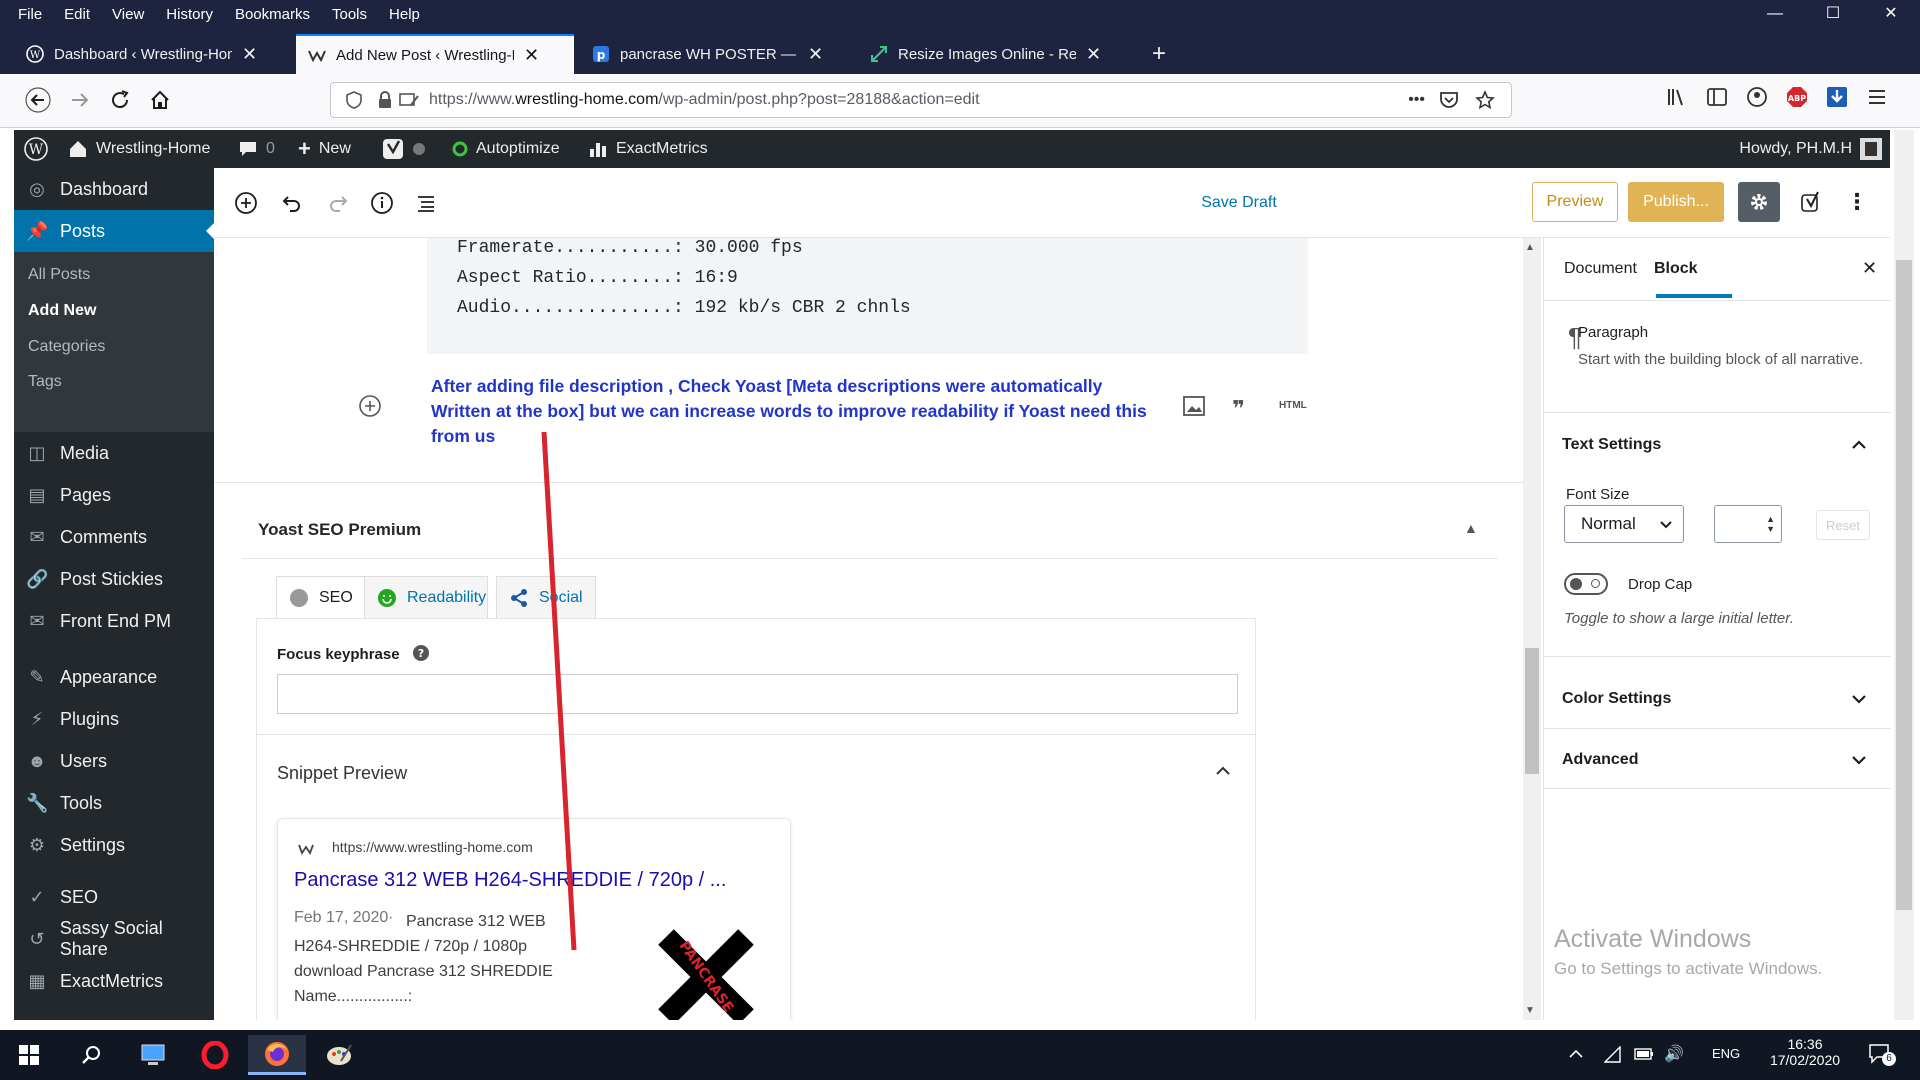  Describe the element at coordinates (114, 981) in the screenshot. I see `sidebar-item-exactmetrics: ▦ ExactMetrics` at that location.